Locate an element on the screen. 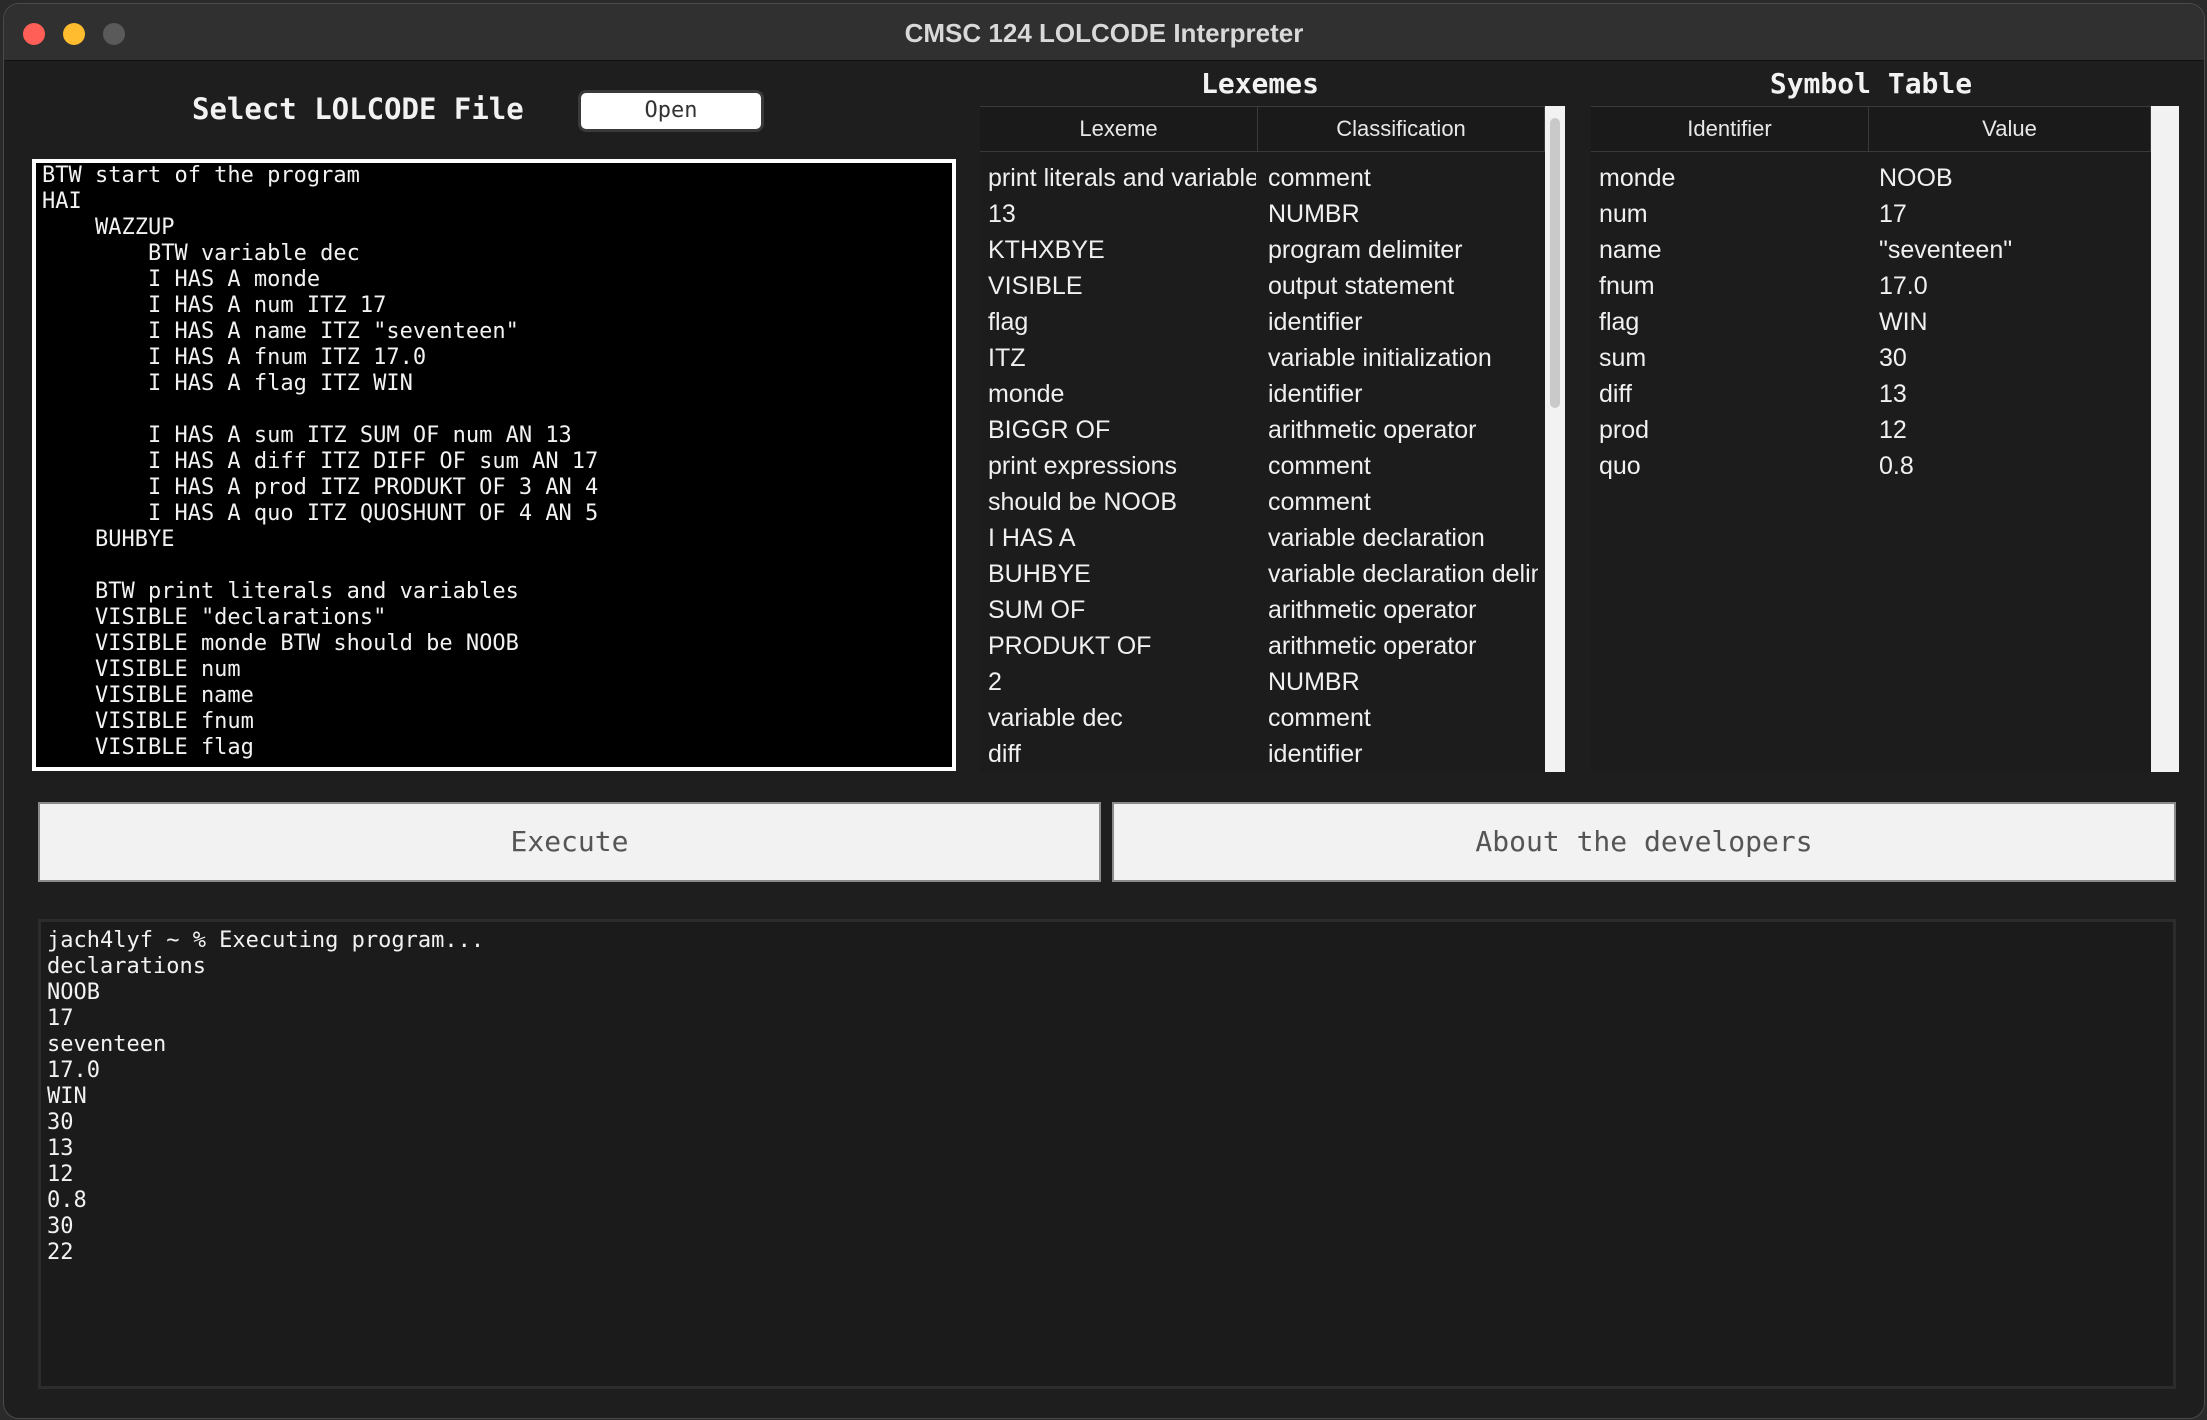  code-line: HAI is located at coordinates (62, 201).